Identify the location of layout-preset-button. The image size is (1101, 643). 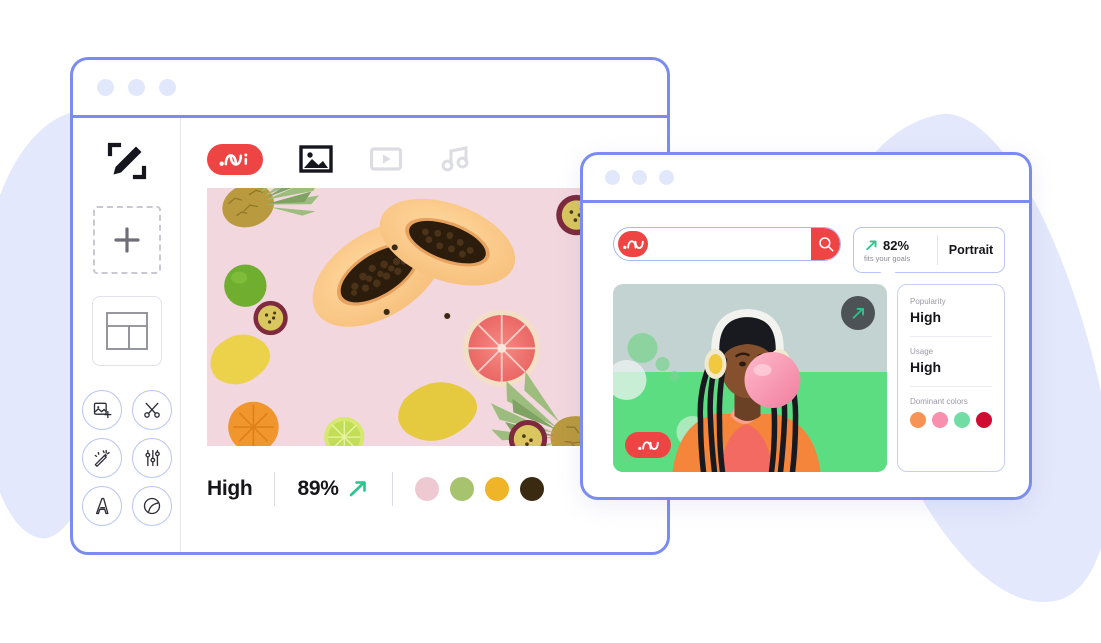
(126, 331).